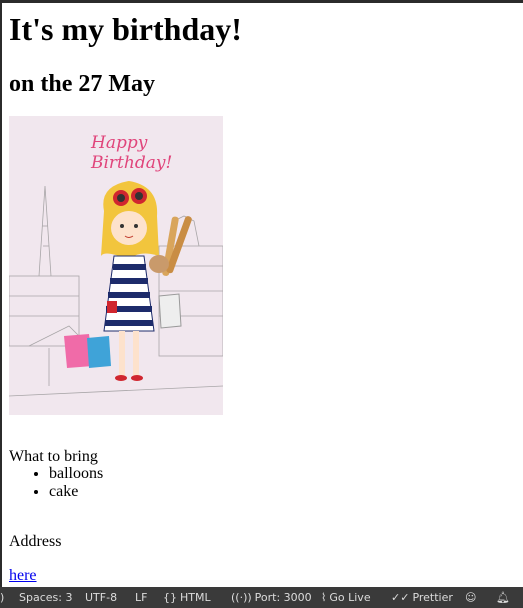 This screenshot has width=523, height=608. What do you see at coordinates (76, 492) in the screenshot?
I see `list-item: cake` at bounding box center [76, 492].